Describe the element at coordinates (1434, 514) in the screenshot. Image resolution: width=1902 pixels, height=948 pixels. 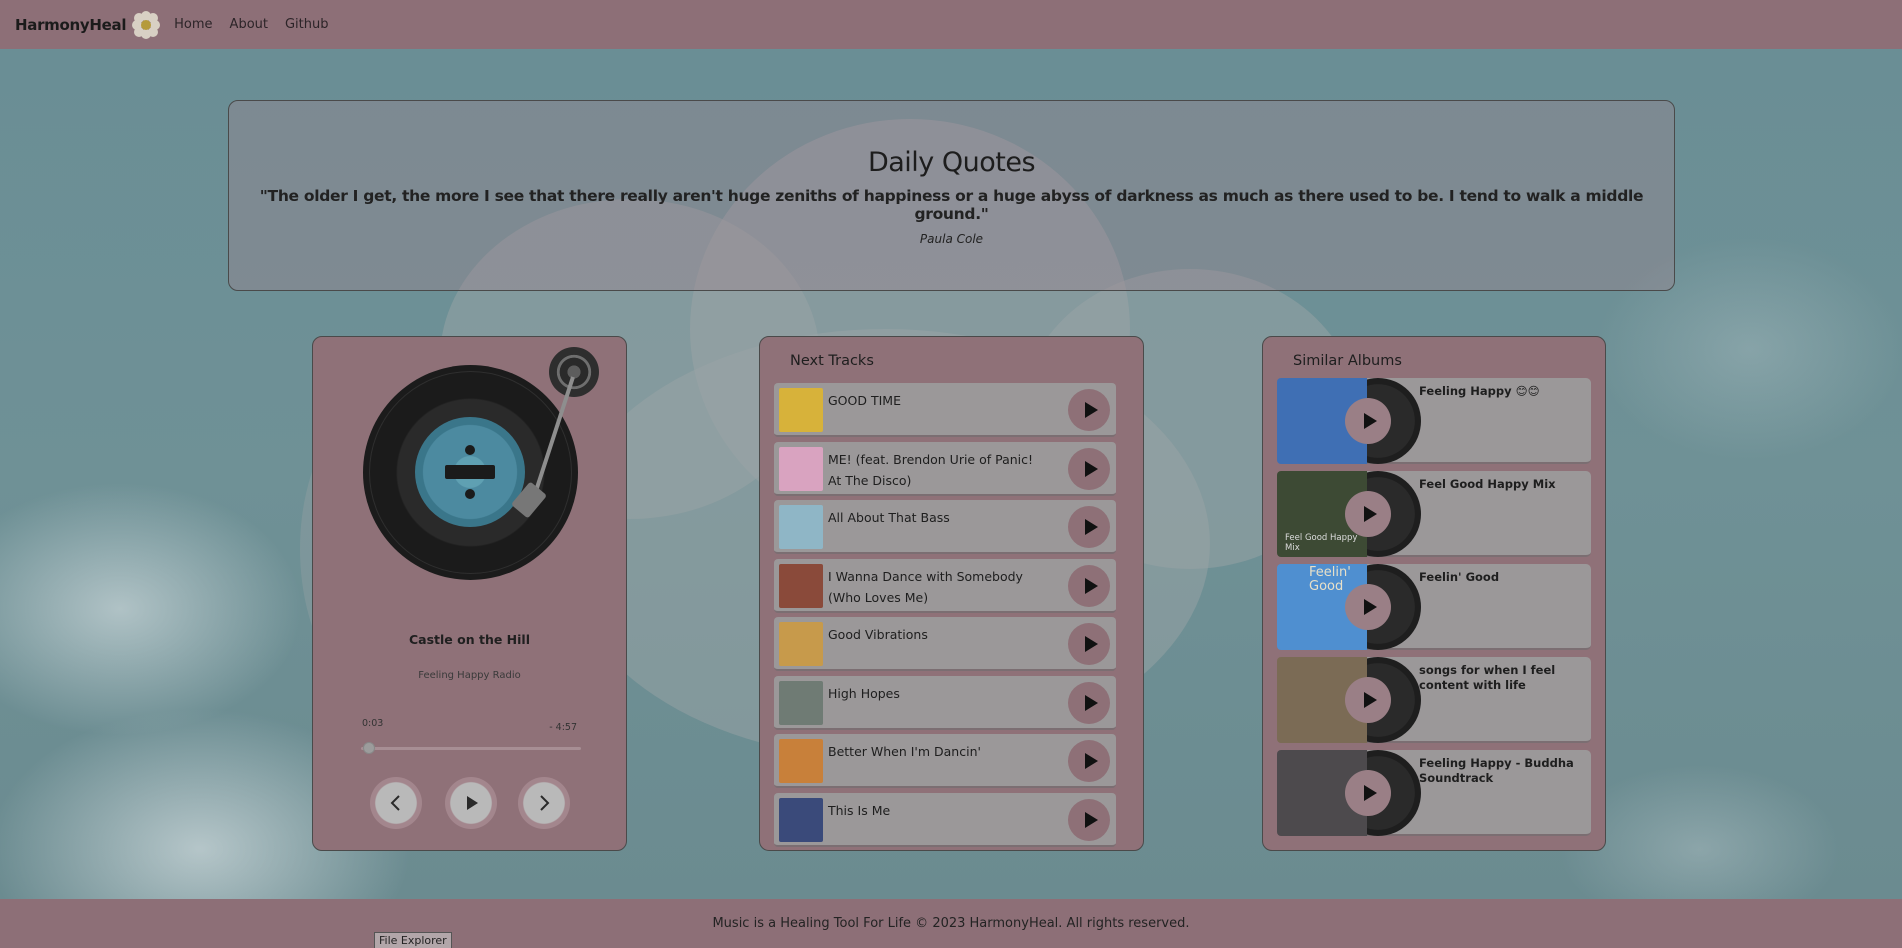
I see `album-item: Feel Good Happy Mix Feel Good Happy Mix` at that location.